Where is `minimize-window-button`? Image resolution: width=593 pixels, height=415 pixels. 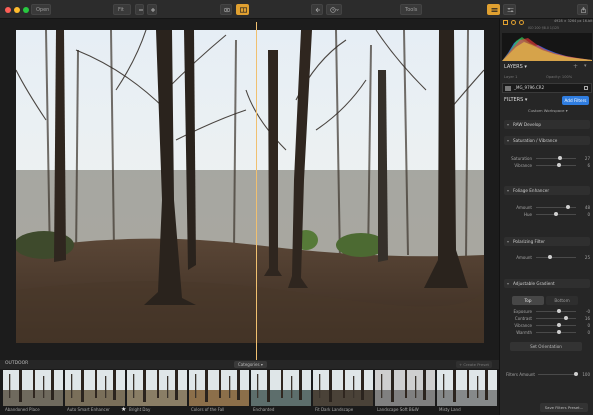
minimize-window-button is located at coordinates (17, 10).